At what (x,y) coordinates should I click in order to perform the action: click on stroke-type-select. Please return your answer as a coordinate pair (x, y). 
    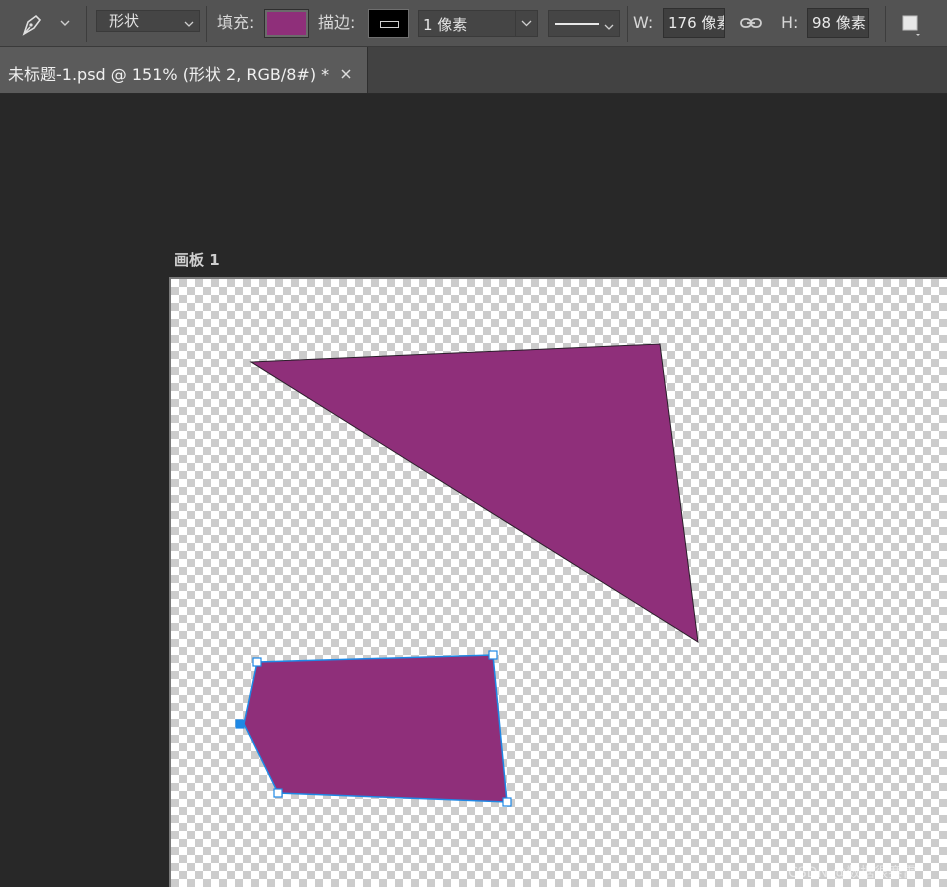
    Looking at the image, I should click on (584, 23).